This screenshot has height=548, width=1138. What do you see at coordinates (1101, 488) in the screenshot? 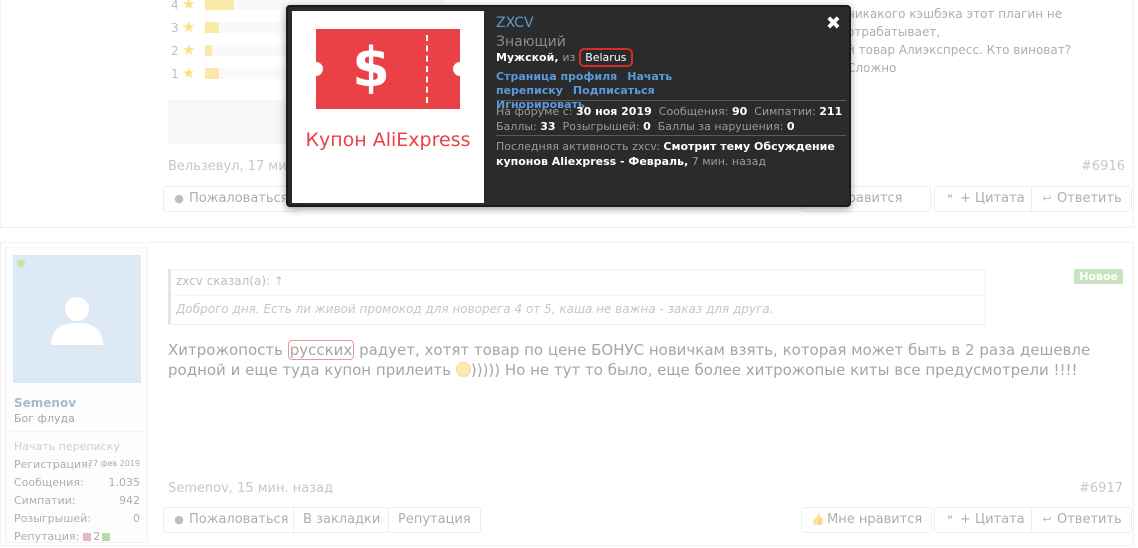
I see `post-number: #6917` at bounding box center [1101, 488].